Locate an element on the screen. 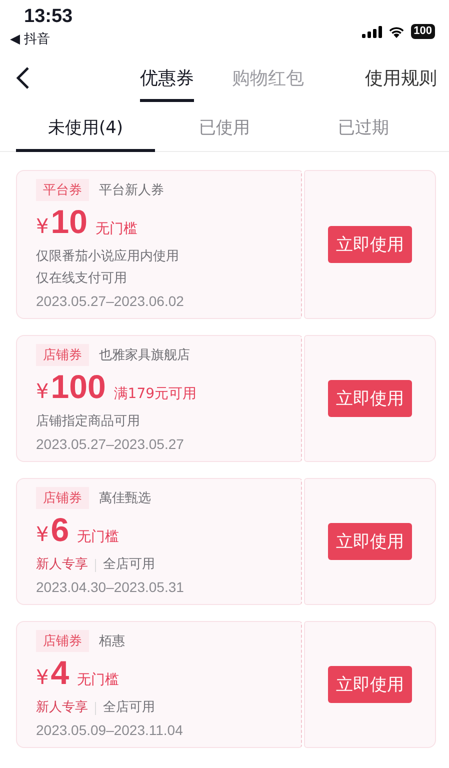 This screenshot has width=449, height=768. wifi-icon is located at coordinates (396, 31).